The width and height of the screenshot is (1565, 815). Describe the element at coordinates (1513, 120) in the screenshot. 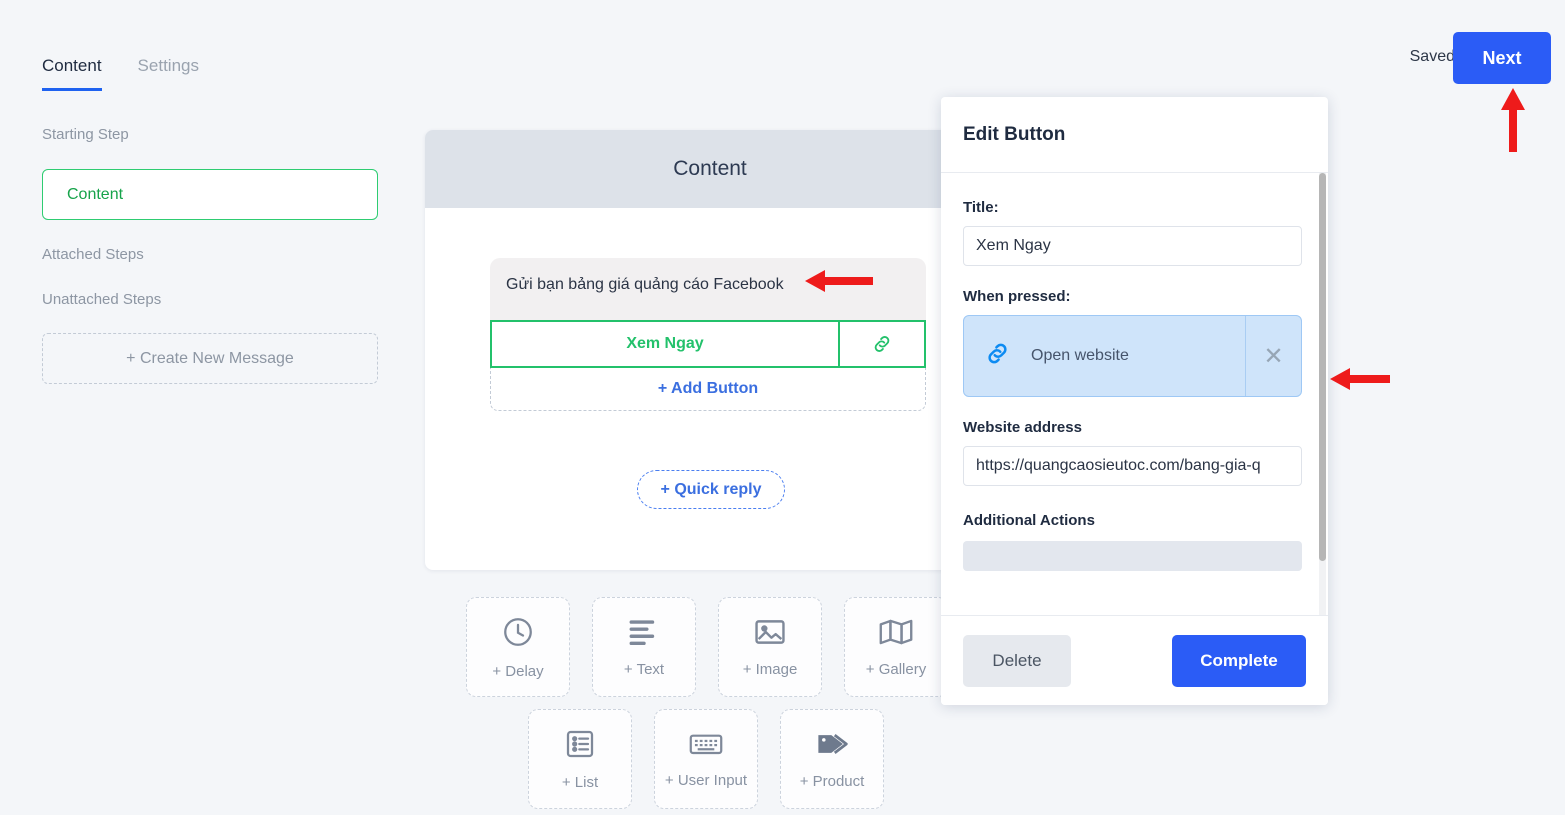

I see `annotation-arrow-next` at that location.